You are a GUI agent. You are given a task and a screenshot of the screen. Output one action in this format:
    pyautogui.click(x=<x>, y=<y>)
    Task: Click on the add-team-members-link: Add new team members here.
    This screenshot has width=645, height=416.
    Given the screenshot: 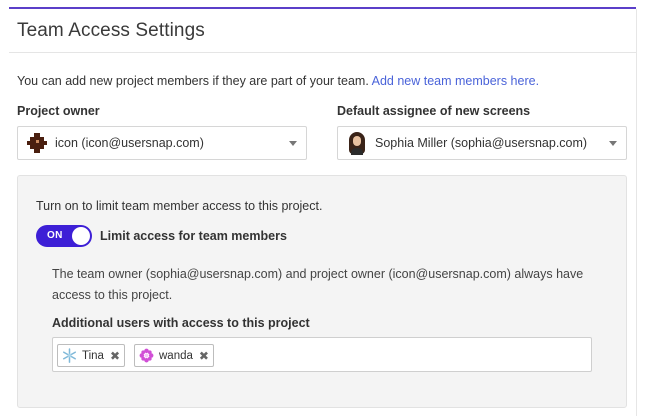 What is the action you would take?
    pyautogui.click(x=455, y=81)
    